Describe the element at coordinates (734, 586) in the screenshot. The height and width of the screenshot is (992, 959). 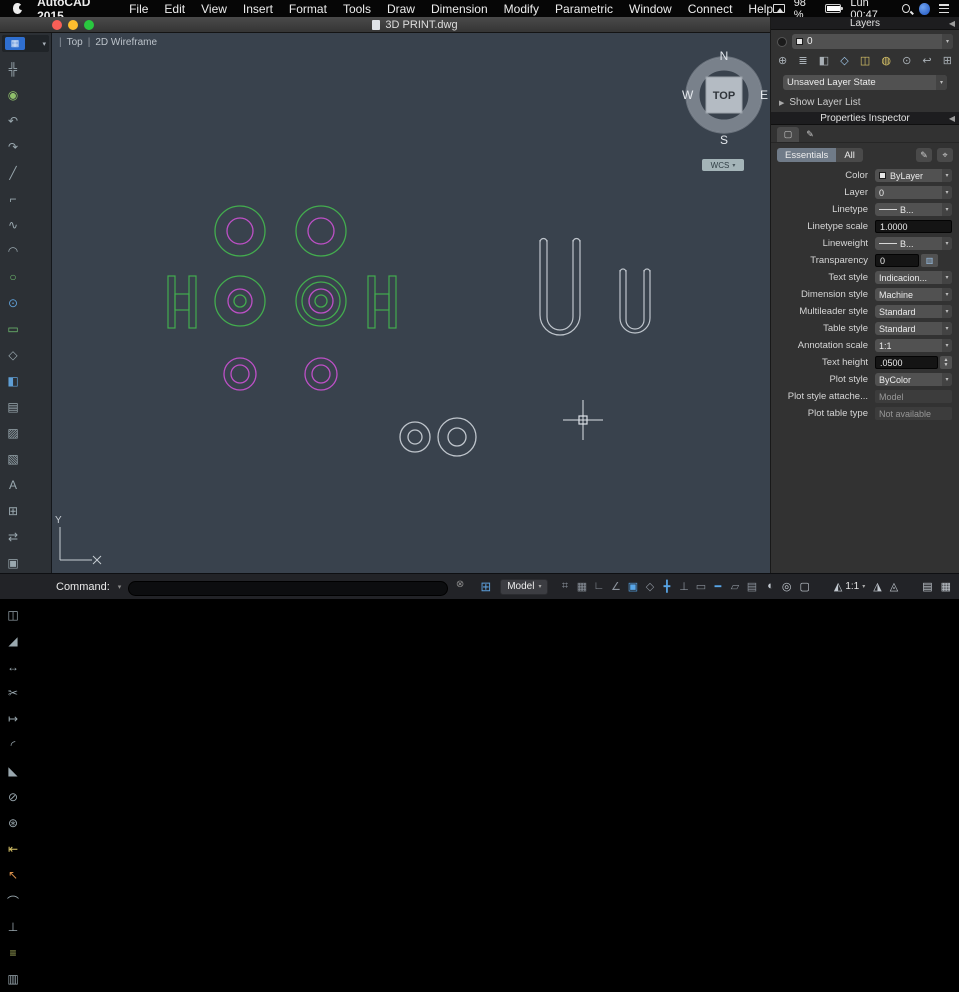
I see `transparency-toggle: ▱` at that location.